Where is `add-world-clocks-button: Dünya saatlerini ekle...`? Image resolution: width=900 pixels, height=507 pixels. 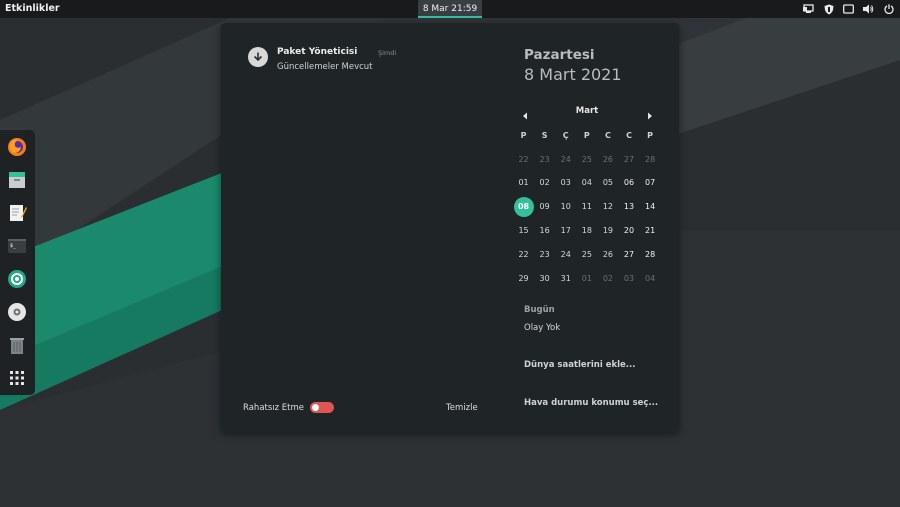
add-world-clocks-button: Dünya saatlerini ekle... is located at coordinates (579, 365).